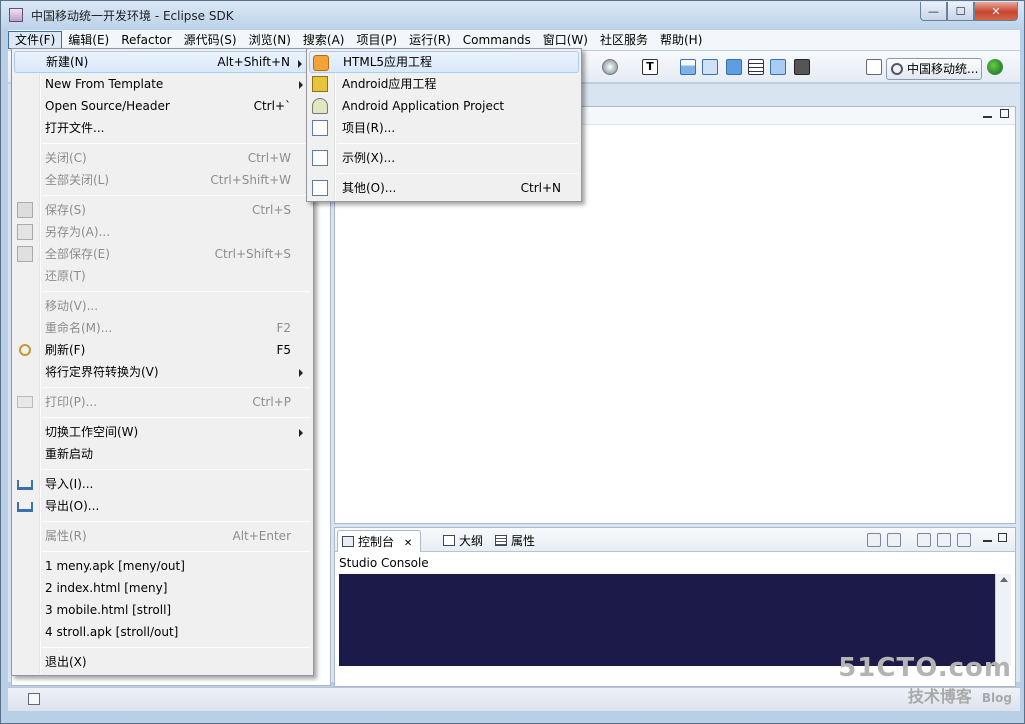 The width and height of the screenshot is (1025, 724). I want to click on menu-item-shortcut: Ctrl+P, so click(271, 402).